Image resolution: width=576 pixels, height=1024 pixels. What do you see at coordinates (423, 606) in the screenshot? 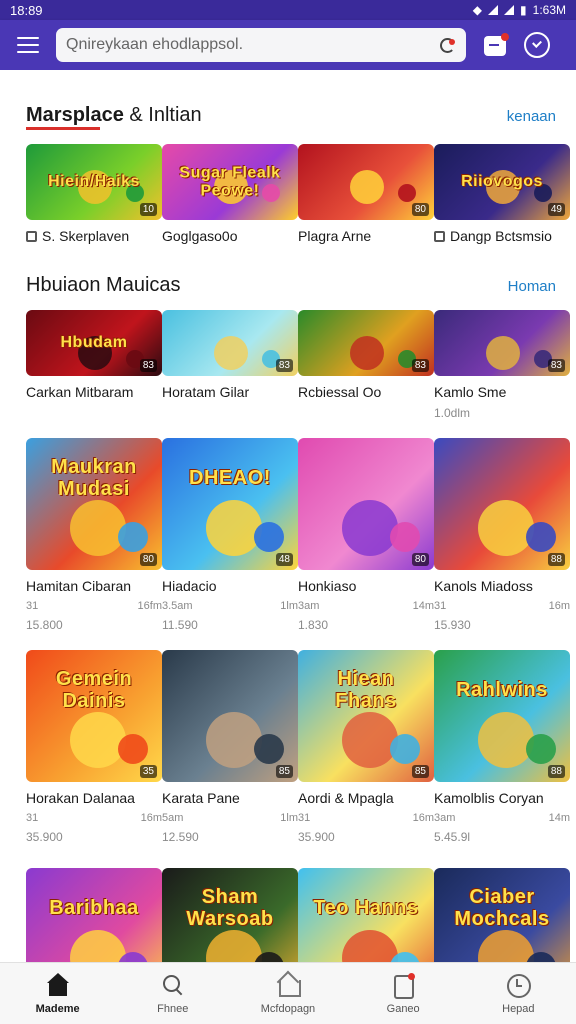
I see `game-meta-right: 14m` at bounding box center [423, 606].